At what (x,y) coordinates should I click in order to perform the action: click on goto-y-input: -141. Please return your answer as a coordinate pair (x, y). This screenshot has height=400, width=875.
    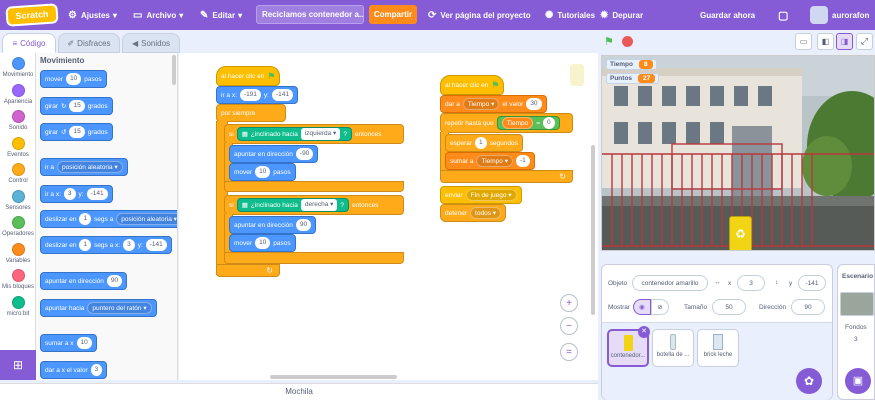
    Looking at the image, I should click on (97, 194).